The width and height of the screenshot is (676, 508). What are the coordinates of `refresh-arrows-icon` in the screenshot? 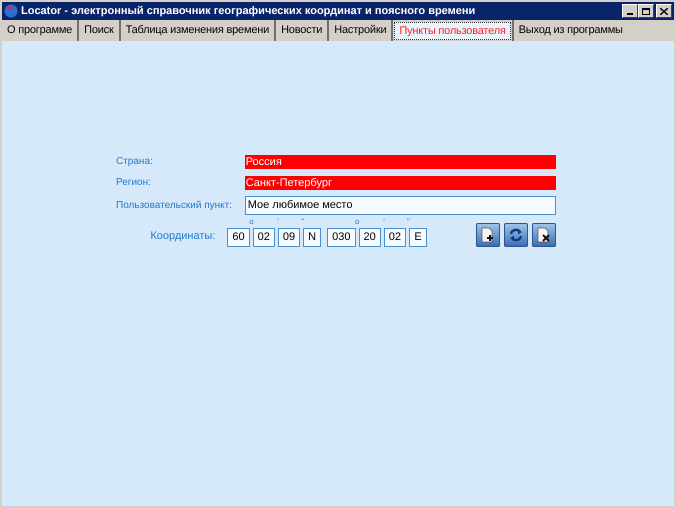 It's located at (516, 235).